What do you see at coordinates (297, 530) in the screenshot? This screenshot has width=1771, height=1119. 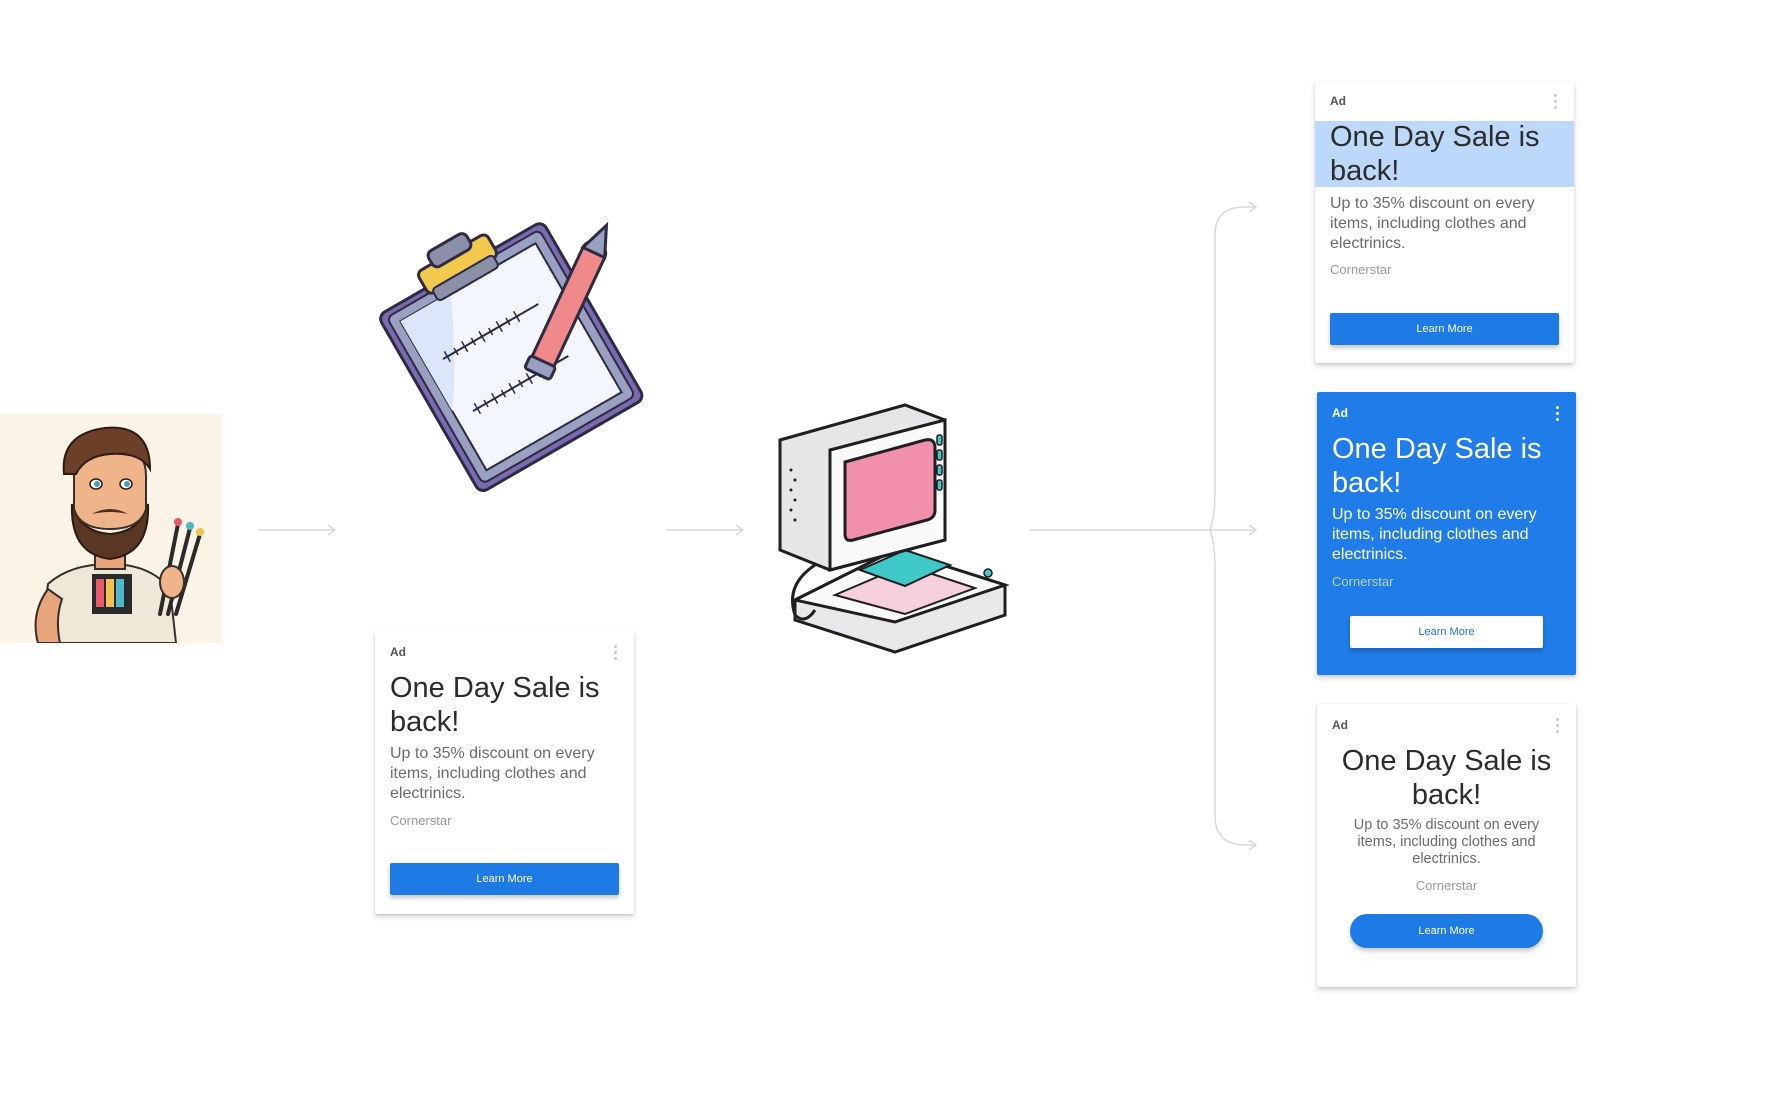 I see `arrow-avatar-to-clipboard` at bounding box center [297, 530].